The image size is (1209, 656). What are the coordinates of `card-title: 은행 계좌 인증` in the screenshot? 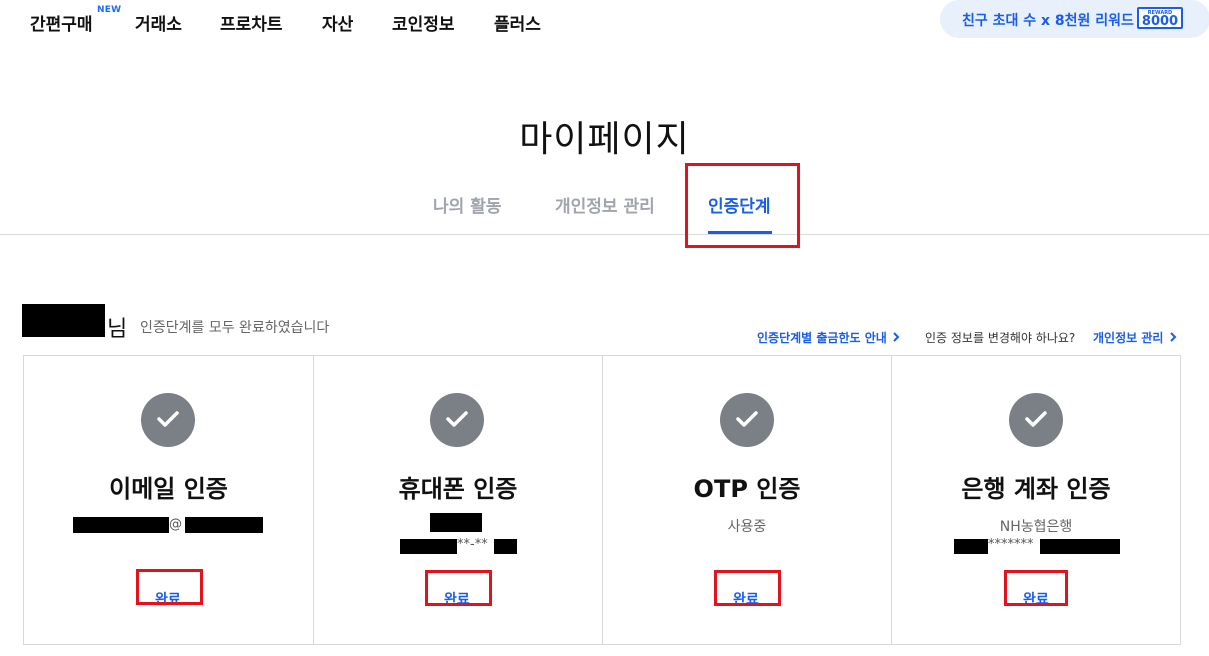 It's located at (1036, 489).